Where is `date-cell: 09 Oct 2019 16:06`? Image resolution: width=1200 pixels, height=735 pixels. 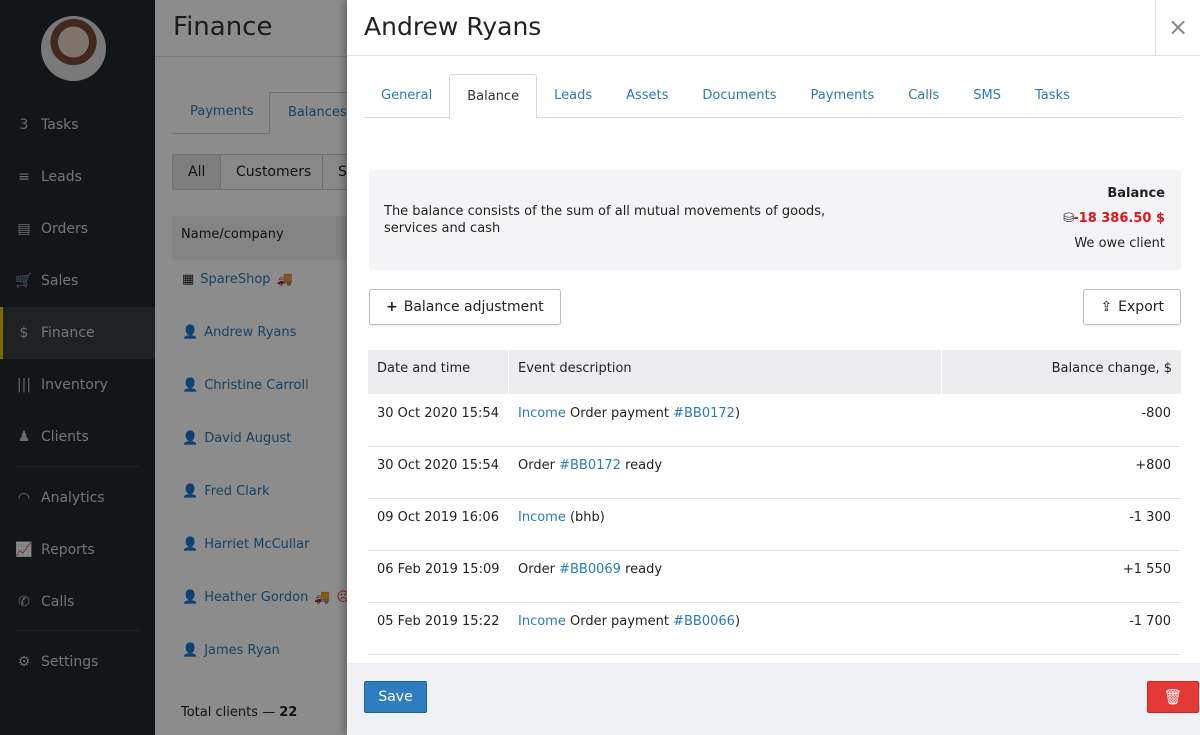 date-cell: 09 Oct 2019 16:06 is located at coordinates (438, 517).